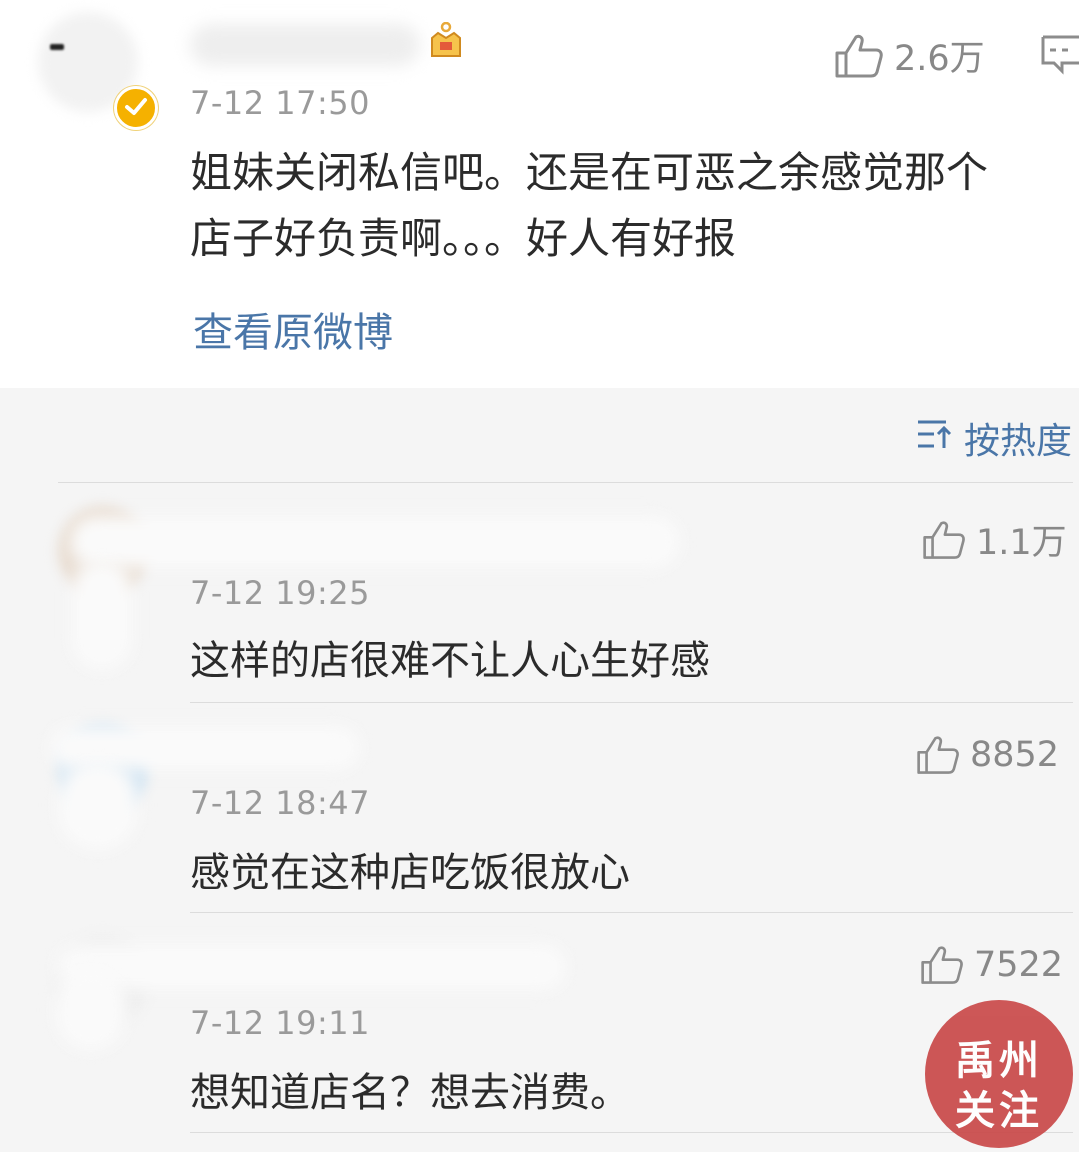  Describe the element at coordinates (1019, 965) in the screenshot. I see `comment-like-count: 7522` at that location.